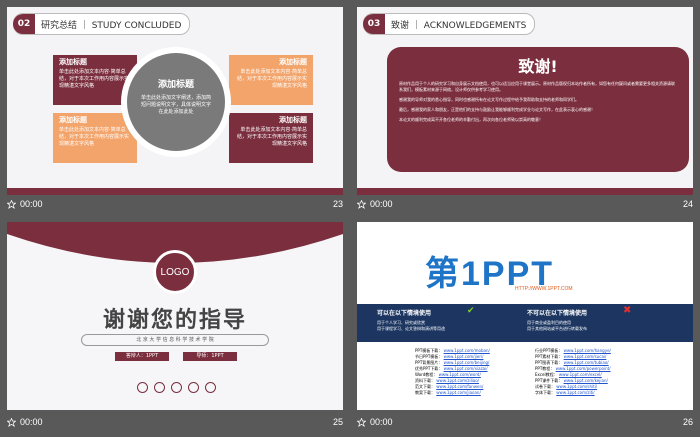 The height and width of the screenshot is (437, 700). What do you see at coordinates (210, 387) in the screenshot?
I see `mail-icon` at bounding box center [210, 387].